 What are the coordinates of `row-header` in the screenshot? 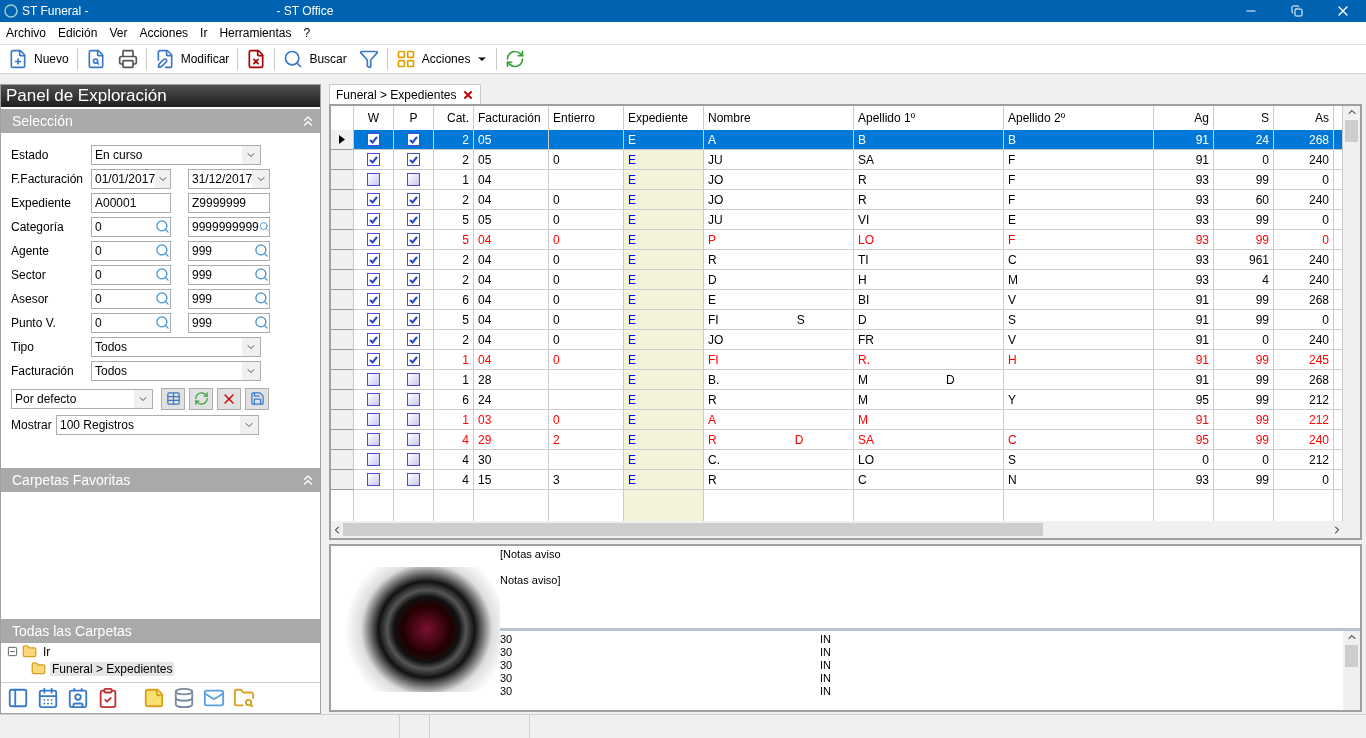 It's located at (342, 140).